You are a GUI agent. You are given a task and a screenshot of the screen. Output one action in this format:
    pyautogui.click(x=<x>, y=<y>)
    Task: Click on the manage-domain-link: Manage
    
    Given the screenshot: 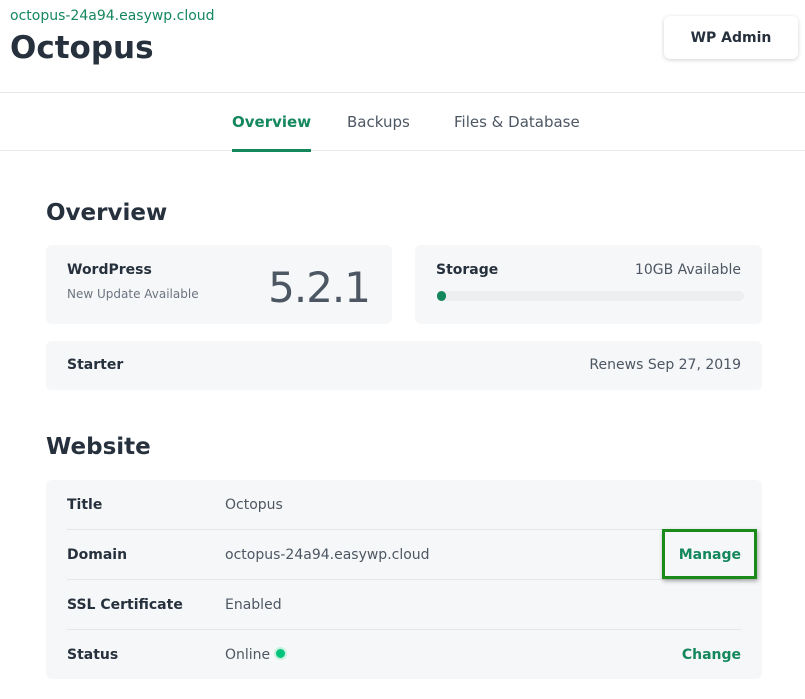 What is the action you would take?
    pyautogui.click(x=710, y=555)
    